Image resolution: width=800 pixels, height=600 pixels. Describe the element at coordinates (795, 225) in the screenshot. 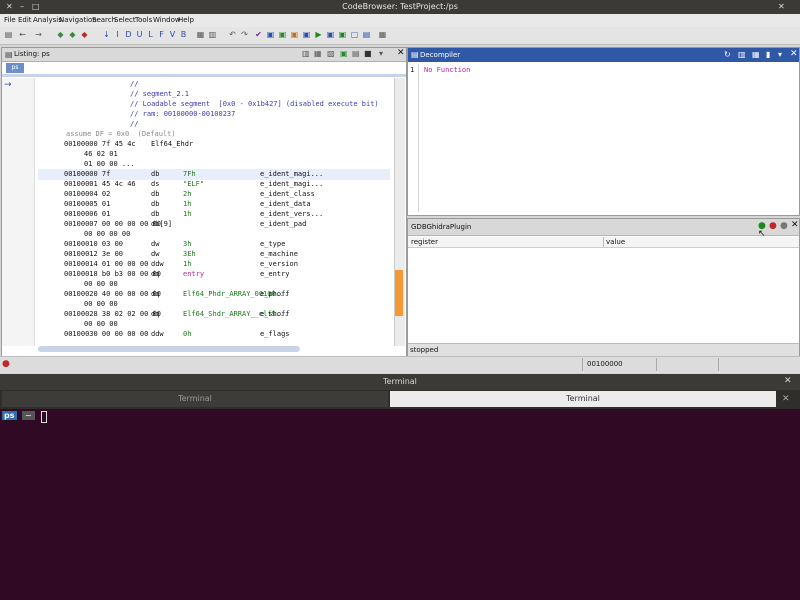

I see `gdb-close-icon: ✕` at that location.